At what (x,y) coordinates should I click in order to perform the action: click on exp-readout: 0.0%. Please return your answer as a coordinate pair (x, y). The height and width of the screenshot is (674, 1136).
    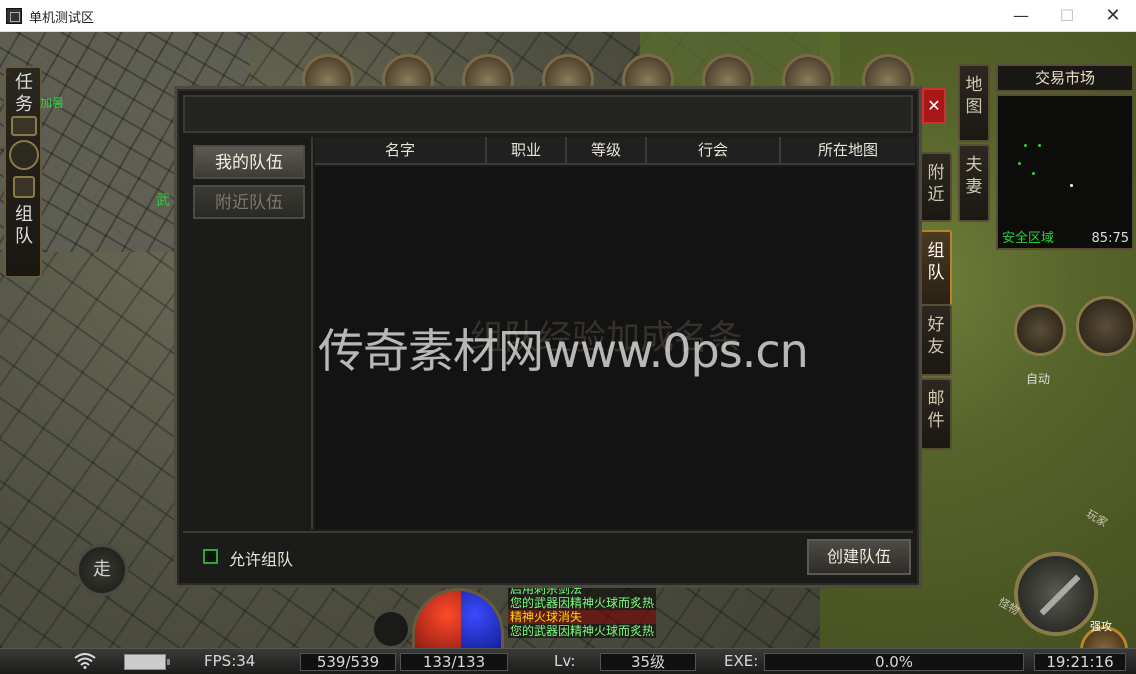
    Looking at the image, I should click on (894, 662).